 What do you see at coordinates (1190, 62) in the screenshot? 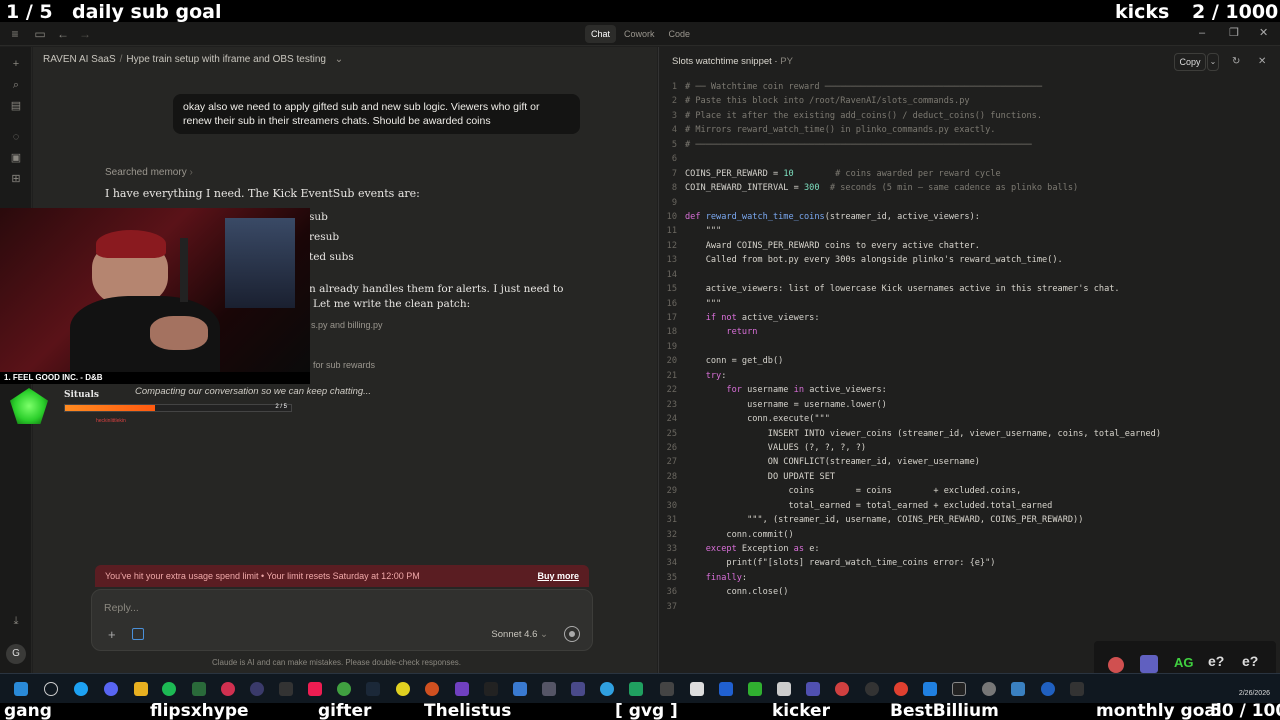
I see `copy-button: Copy` at bounding box center [1190, 62].